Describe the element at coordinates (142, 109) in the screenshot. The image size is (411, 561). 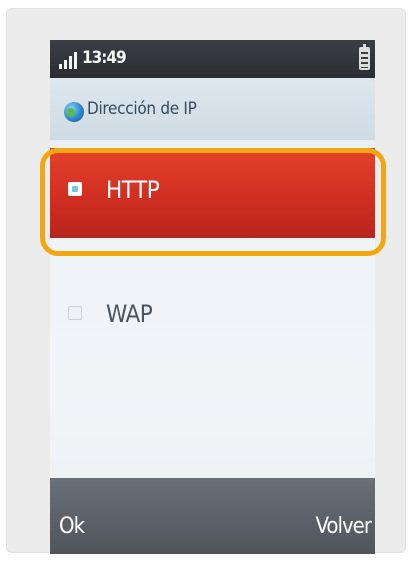
I see `page-title: Dirección de IP` at that location.